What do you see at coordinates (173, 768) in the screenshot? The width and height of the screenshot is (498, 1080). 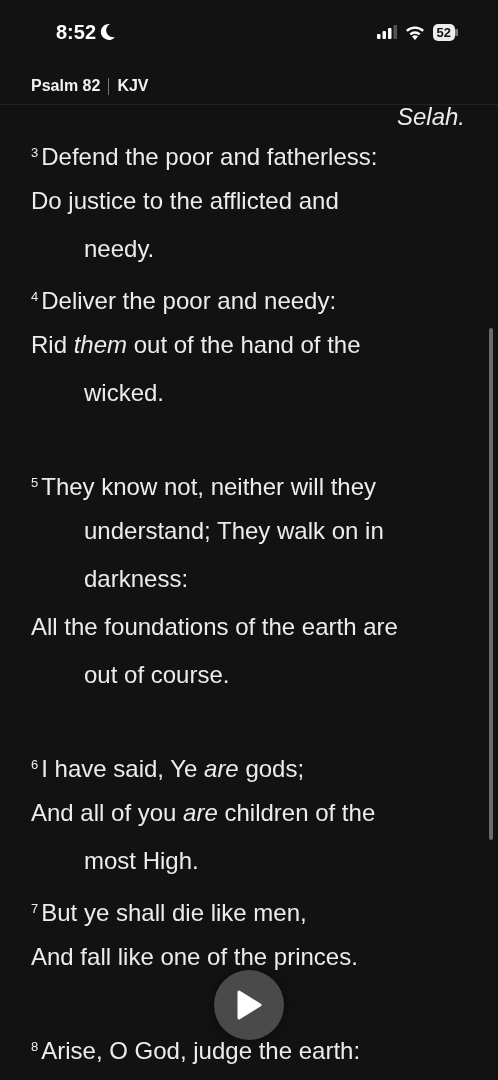 I see `verse-text: I have said, Ye are gods;` at bounding box center [173, 768].